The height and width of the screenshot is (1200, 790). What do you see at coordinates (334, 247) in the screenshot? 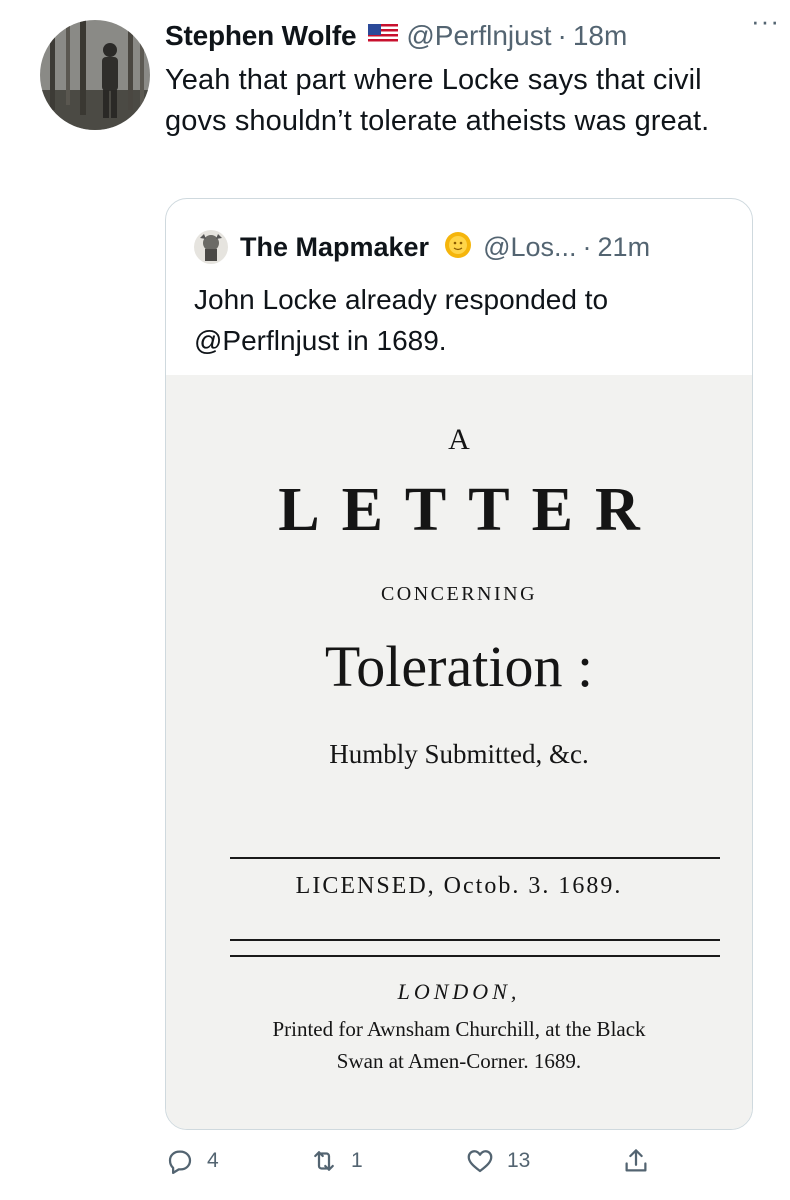
I see `quoted-author-name: The Mapmaker` at bounding box center [334, 247].